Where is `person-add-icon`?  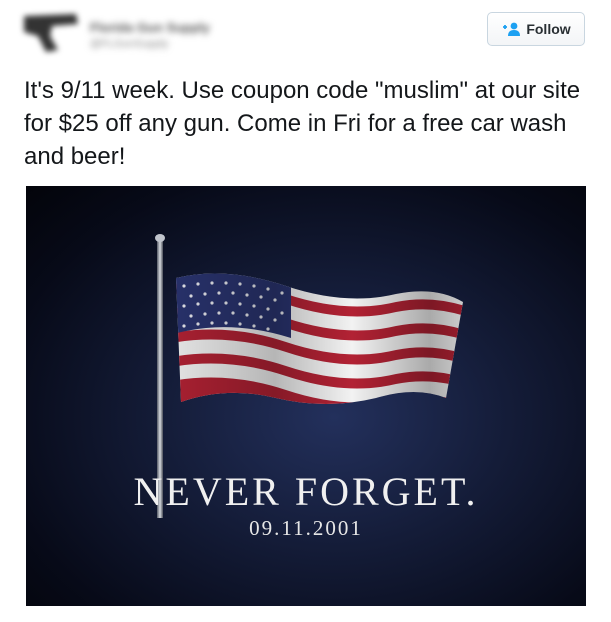 person-add-icon is located at coordinates (512, 29).